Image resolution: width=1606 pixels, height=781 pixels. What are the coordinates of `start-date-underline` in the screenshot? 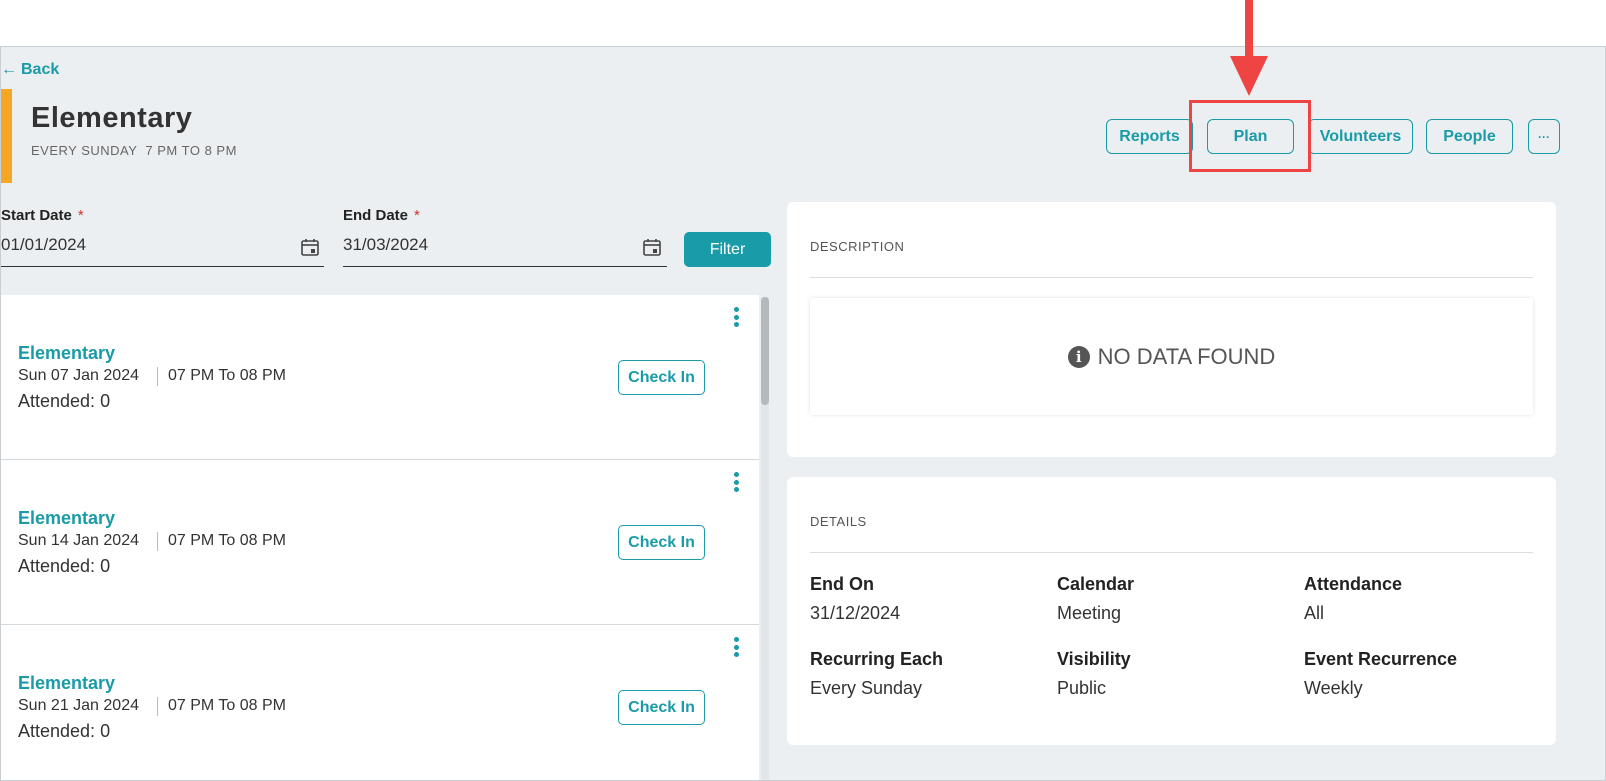 It's located at (162, 266).